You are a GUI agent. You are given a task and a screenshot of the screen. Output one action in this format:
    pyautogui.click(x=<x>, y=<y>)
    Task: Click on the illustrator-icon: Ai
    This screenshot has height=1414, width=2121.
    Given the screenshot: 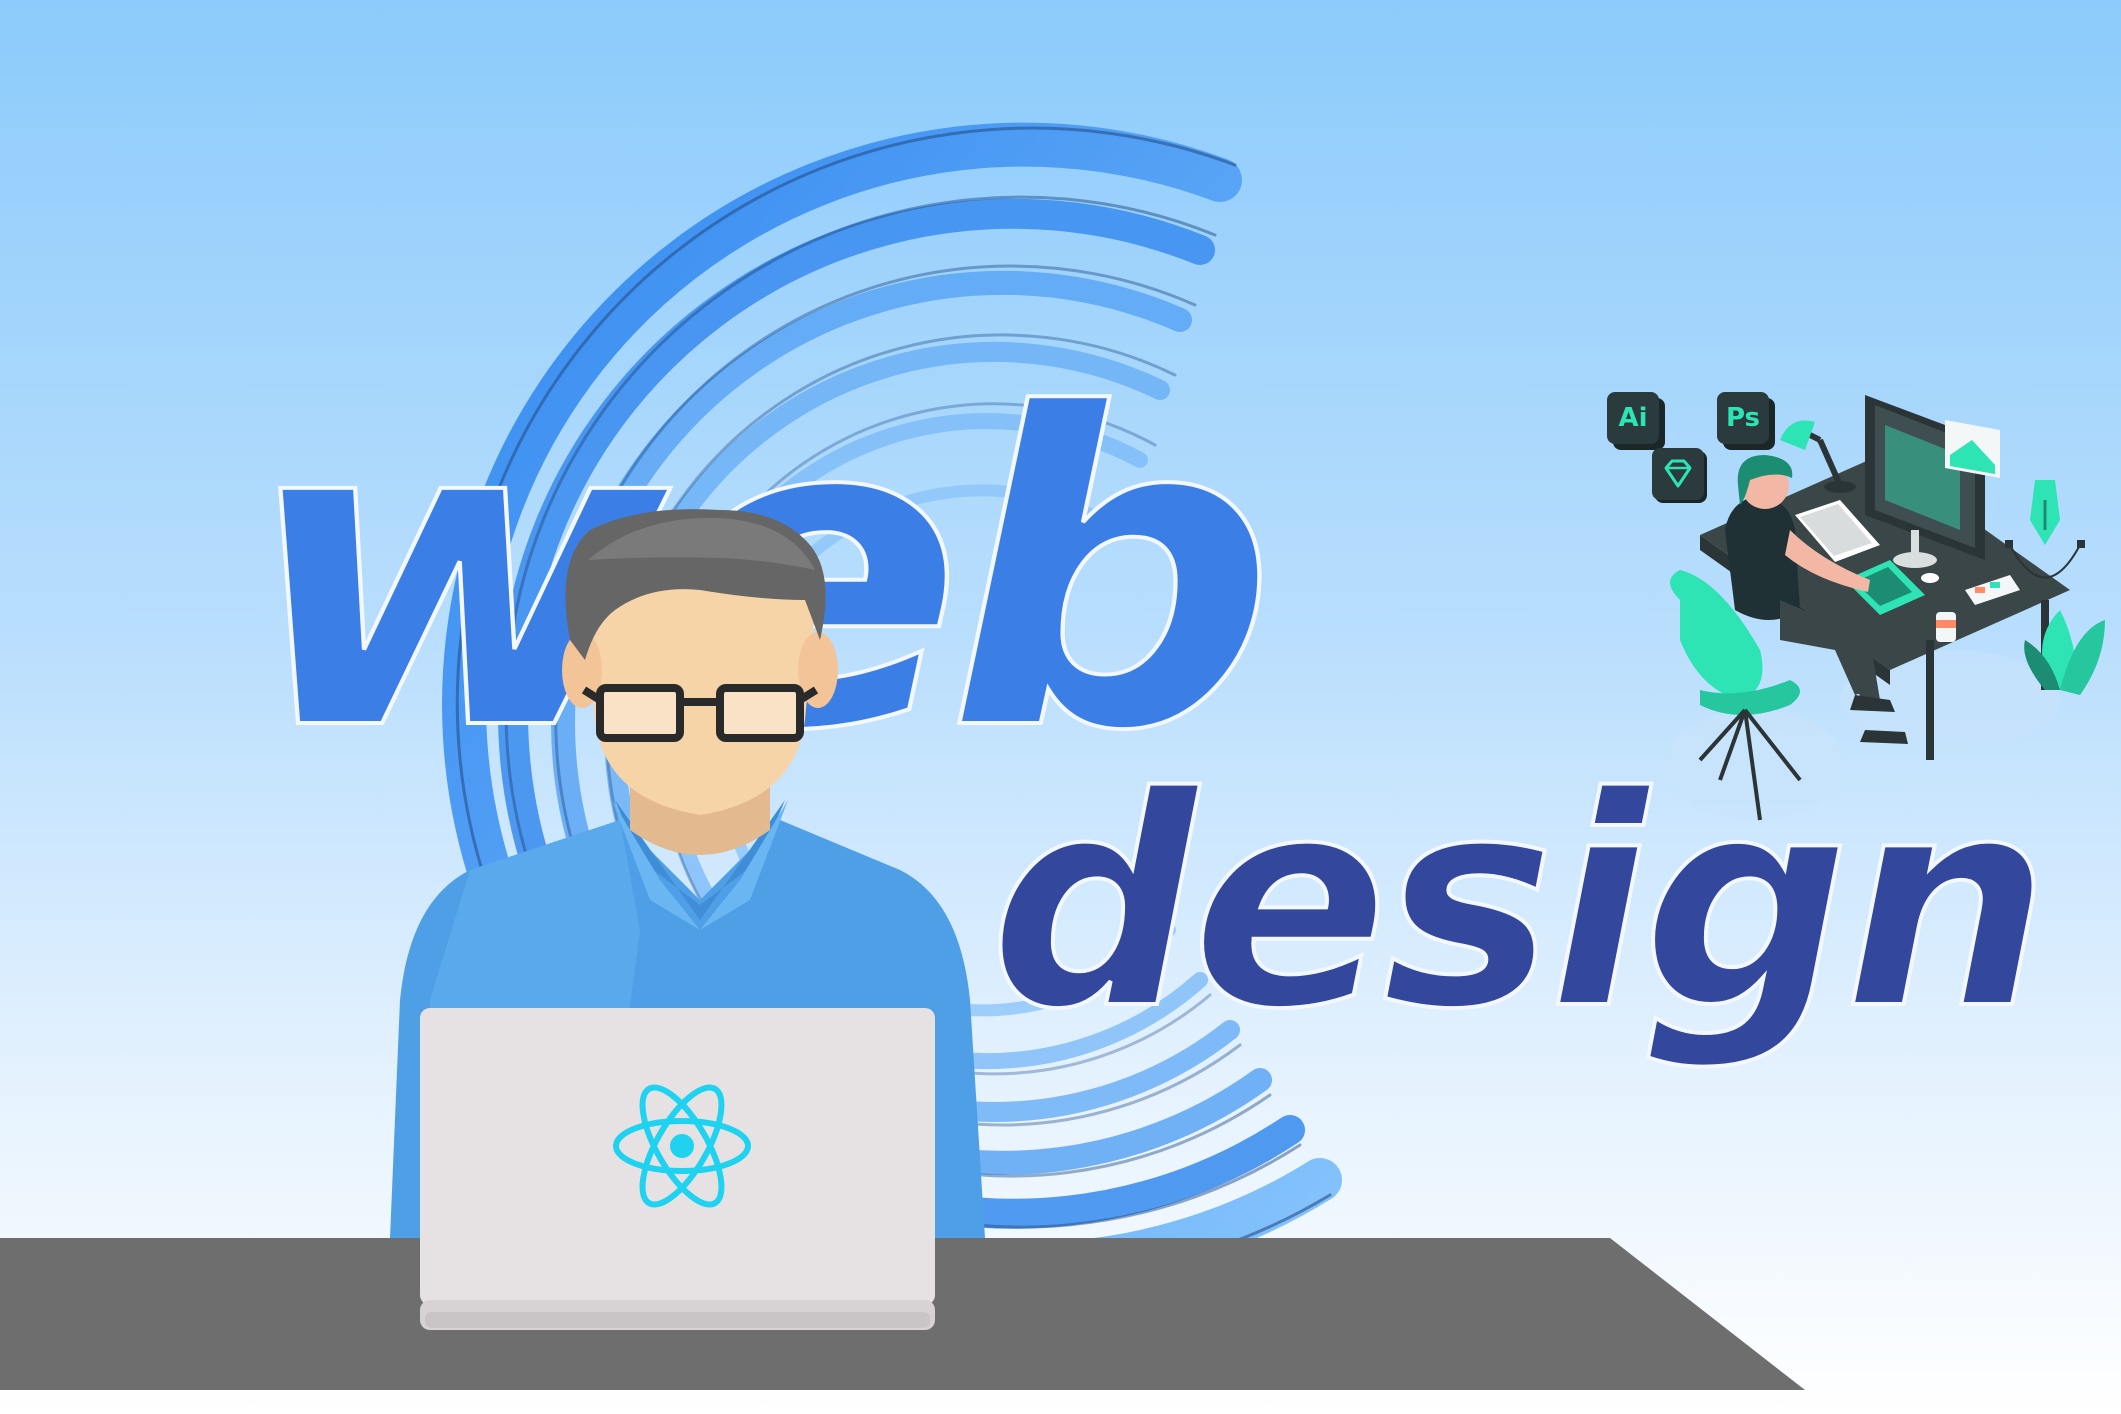 What is the action you would take?
    pyautogui.click(x=1633, y=418)
    